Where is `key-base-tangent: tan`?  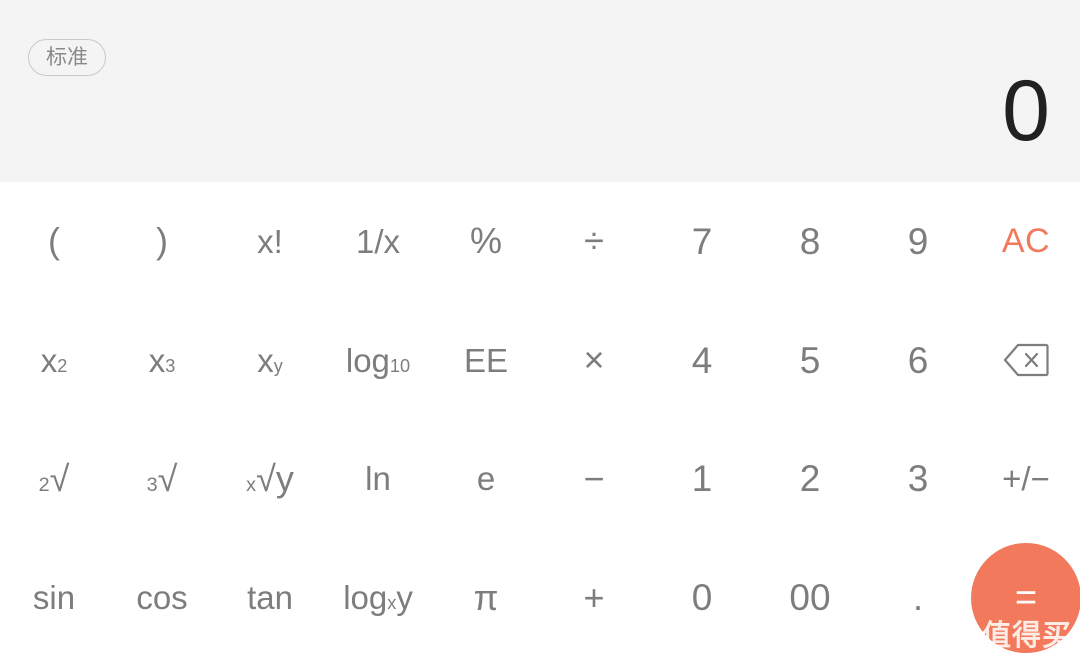
key-base-tangent: tan is located at coordinates (270, 598).